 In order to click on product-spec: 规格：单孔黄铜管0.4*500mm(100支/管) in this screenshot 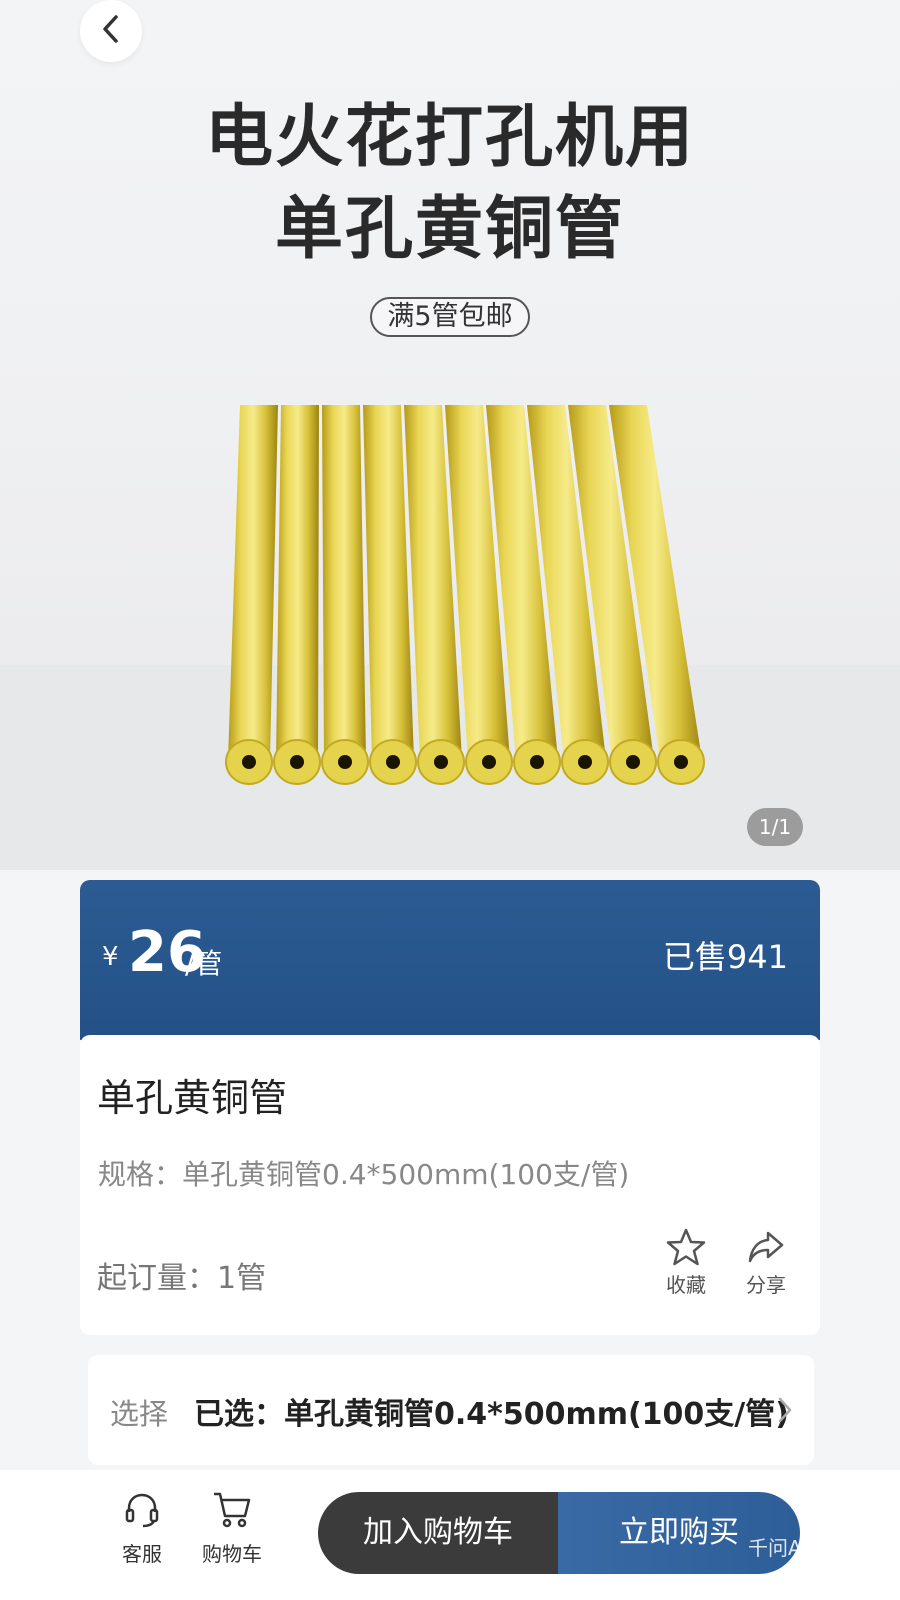, I will do `click(364, 1174)`.